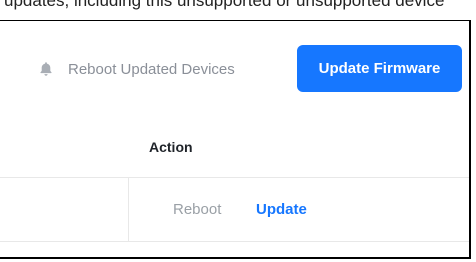  Describe the element at coordinates (46, 69) in the screenshot. I see `bell-icon` at that location.